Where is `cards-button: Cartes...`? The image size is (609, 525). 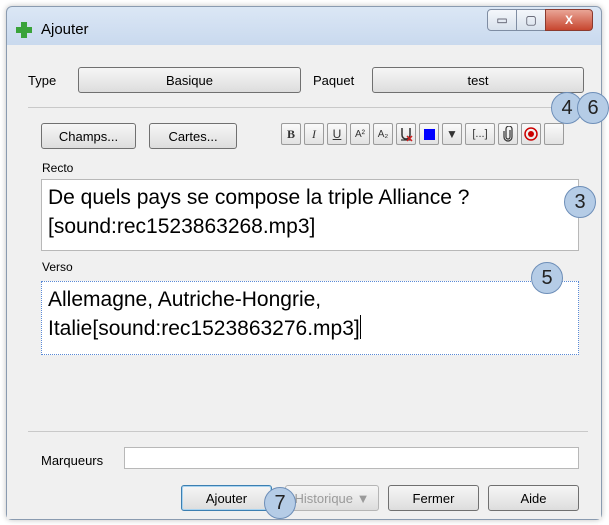
cards-button: Cartes... is located at coordinates (193, 136).